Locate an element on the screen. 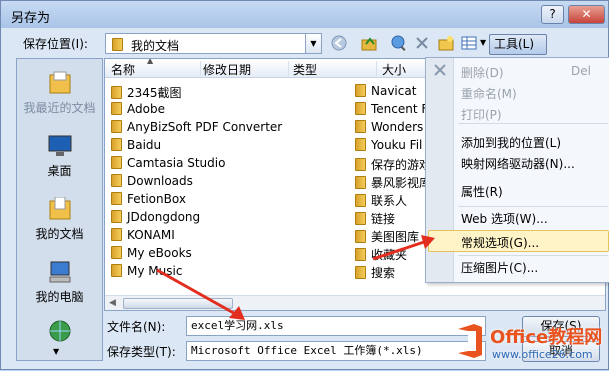 This screenshot has height=371, width=609. help-button: ? is located at coordinates (552, 14).